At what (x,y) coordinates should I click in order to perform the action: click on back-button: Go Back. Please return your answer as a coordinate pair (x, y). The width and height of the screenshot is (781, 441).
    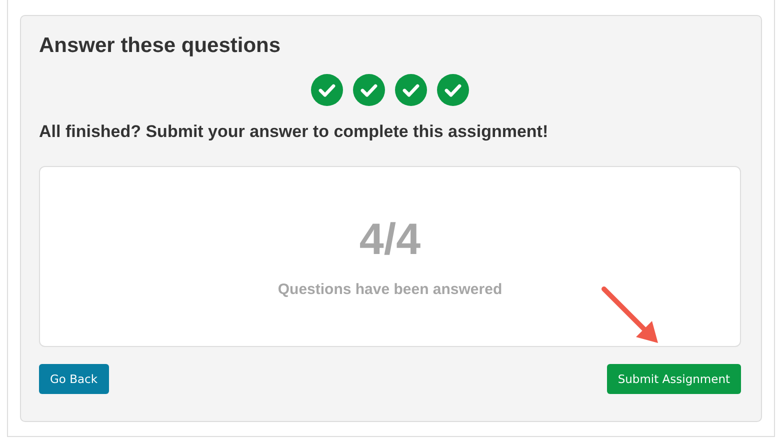
    Looking at the image, I should click on (74, 379).